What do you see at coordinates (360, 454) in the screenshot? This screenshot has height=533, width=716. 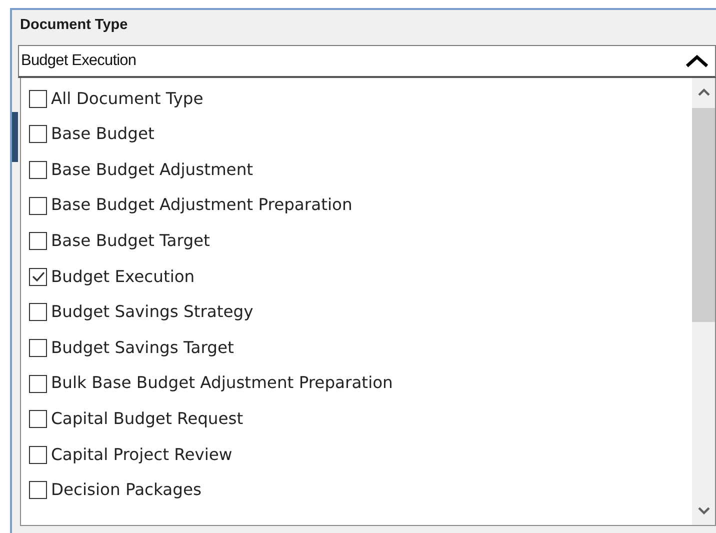 I see `option-item: Capital Project Review` at bounding box center [360, 454].